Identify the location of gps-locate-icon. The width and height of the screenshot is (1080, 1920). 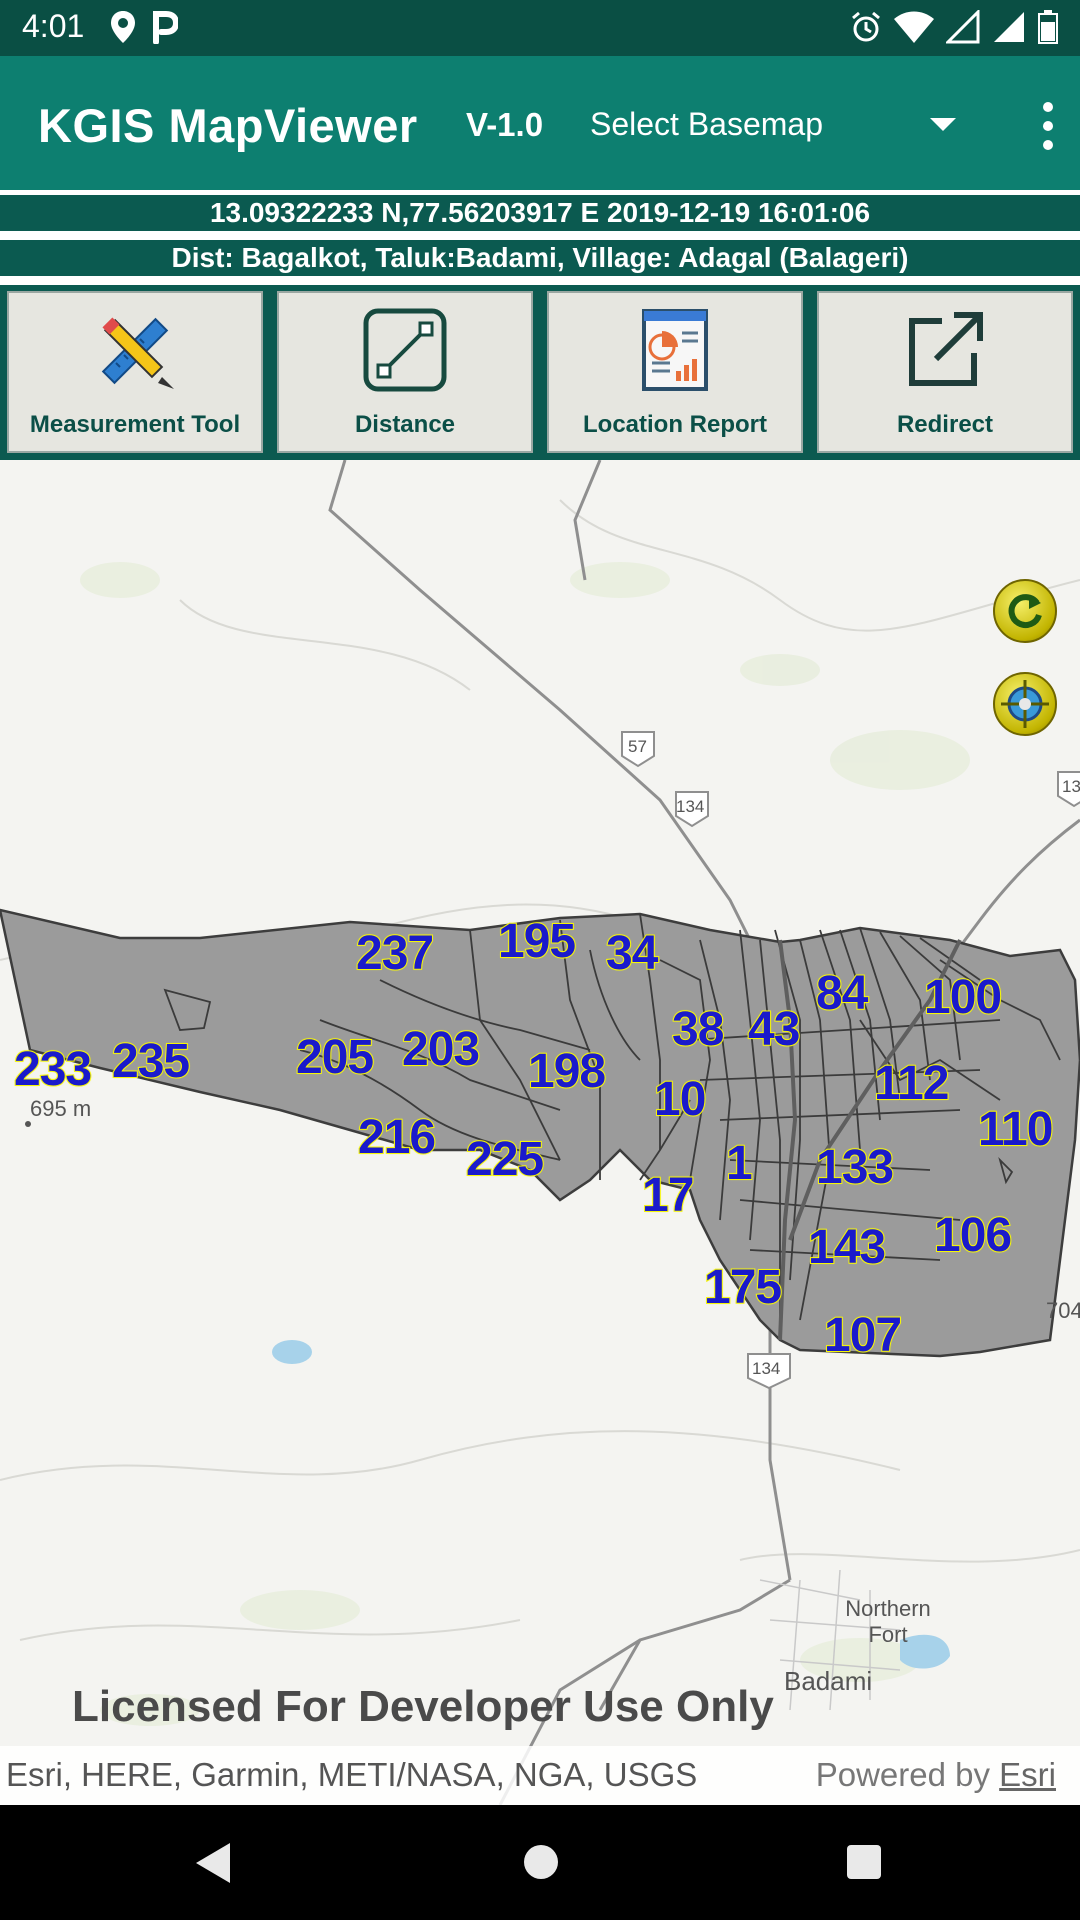
(1025, 704).